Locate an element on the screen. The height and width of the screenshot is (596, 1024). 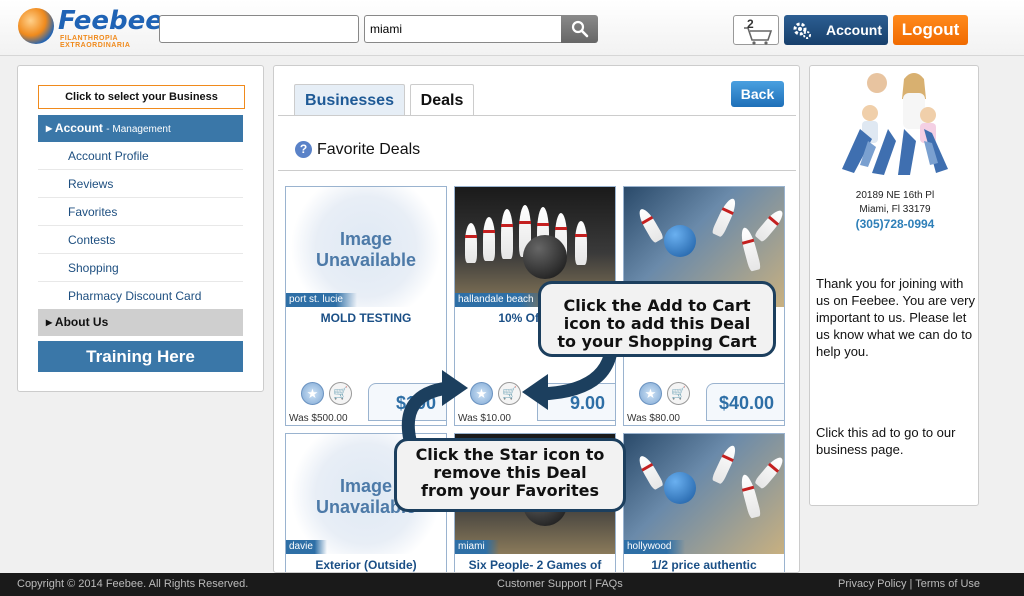
location-input is located at coordinates (463, 29).